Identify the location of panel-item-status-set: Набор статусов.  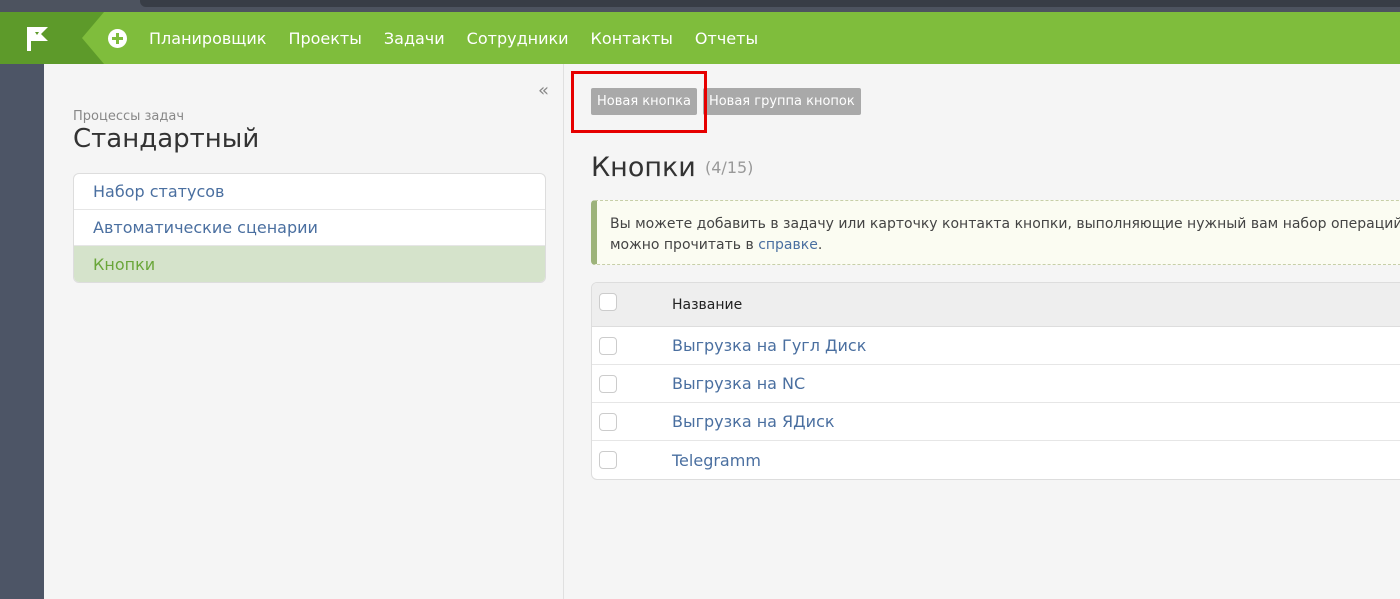
(309, 192).